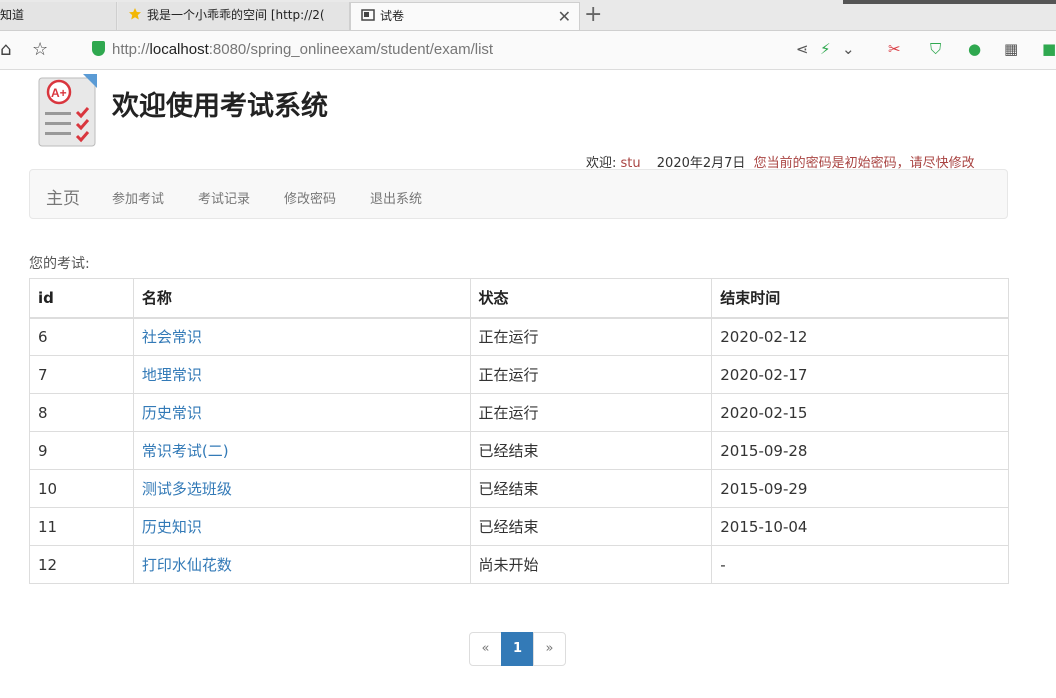  What do you see at coordinates (135, 14) in the screenshot?
I see `star-icon` at bounding box center [135, 14].